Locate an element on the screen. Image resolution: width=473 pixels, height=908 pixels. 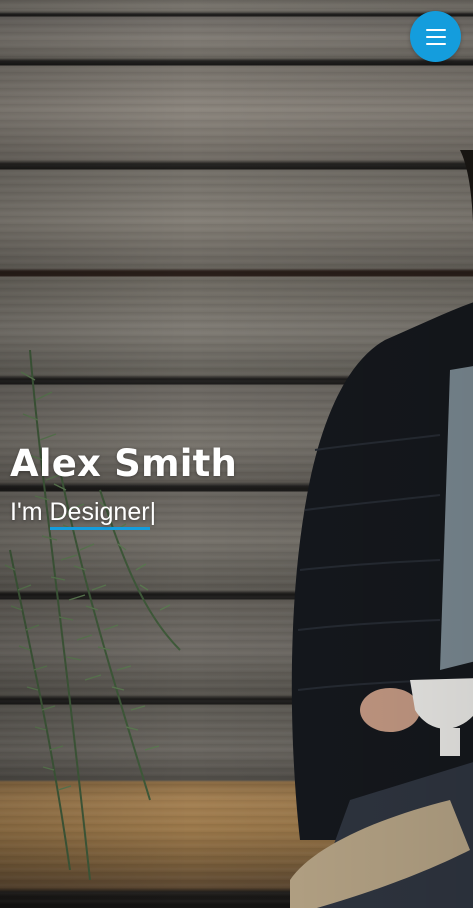
typing-cursor: | is located at coordinates (153, 512).